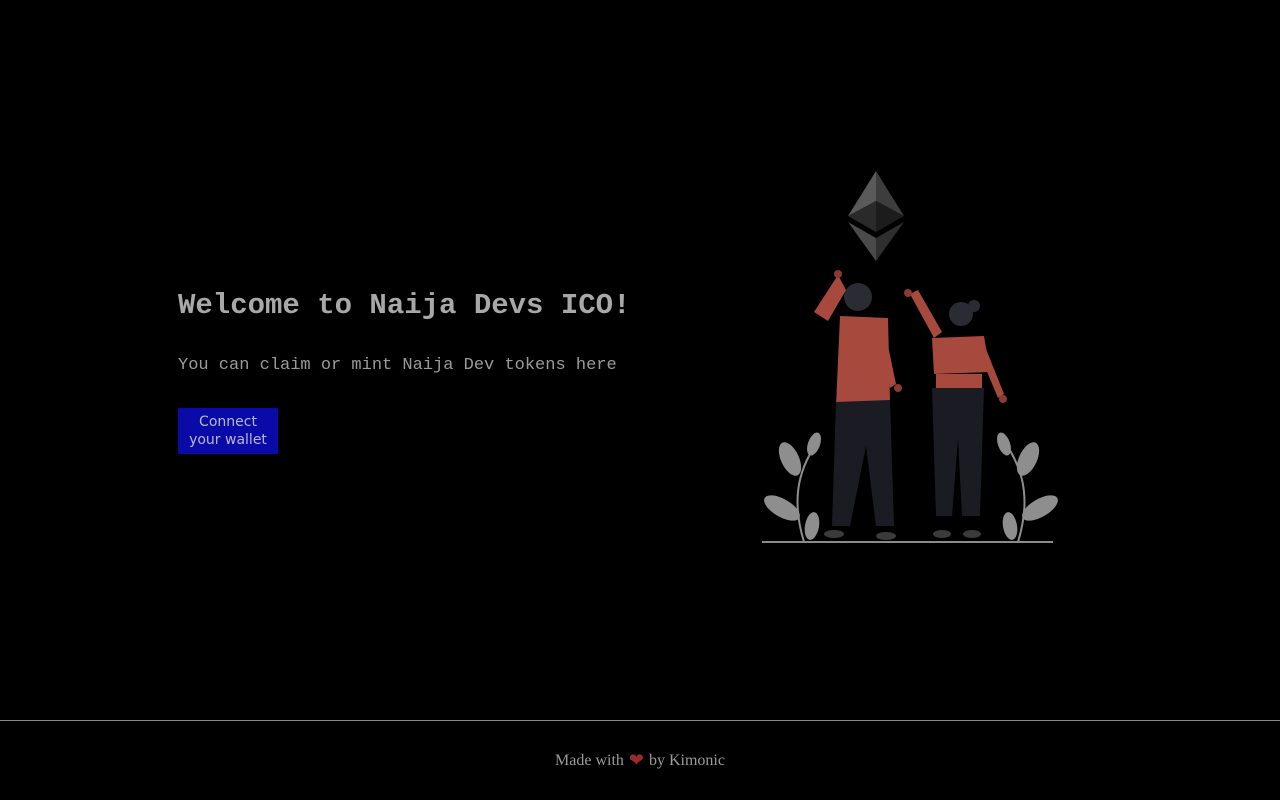 Image resolution: width=1280 pixels, height=800 pixels. Describe the element at coordinates (876, 216) in the screenshot. I see `ethereum-logo-icon` at that location.